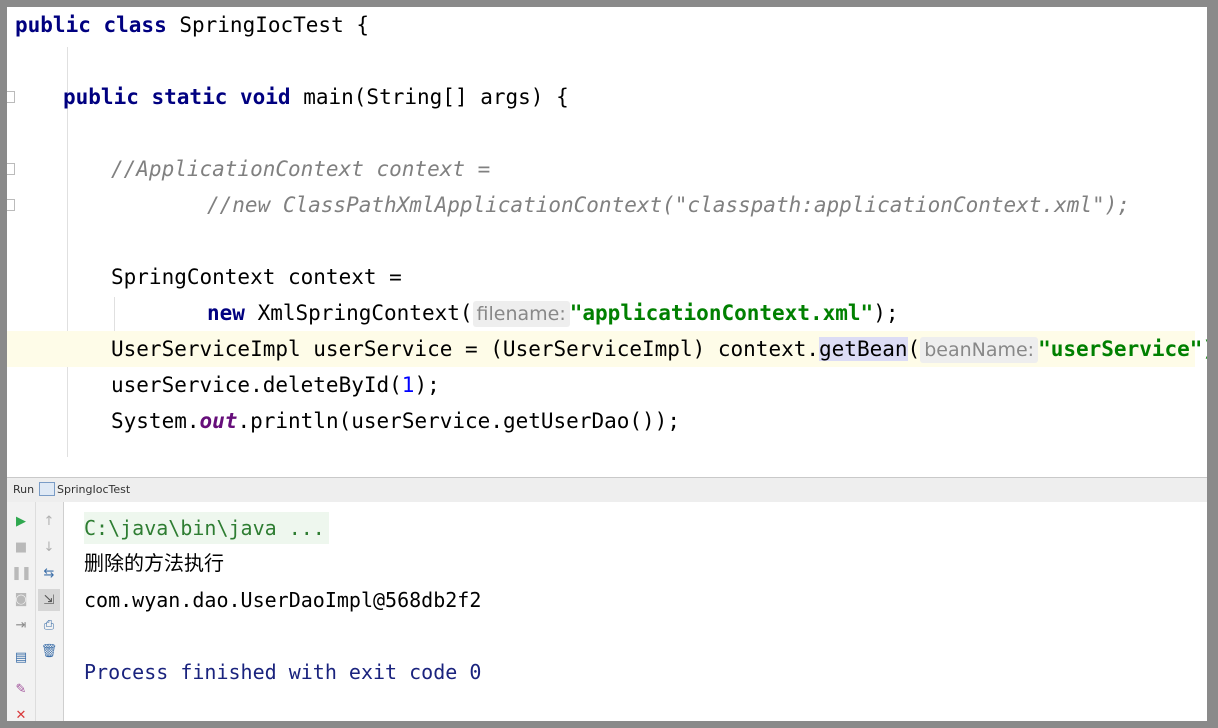 This screenshot has width=1218, height=728. Describe the element at coordinates (721, 313) in the screenshot. I see `code-string: "applicationContext.xml"` at that location.